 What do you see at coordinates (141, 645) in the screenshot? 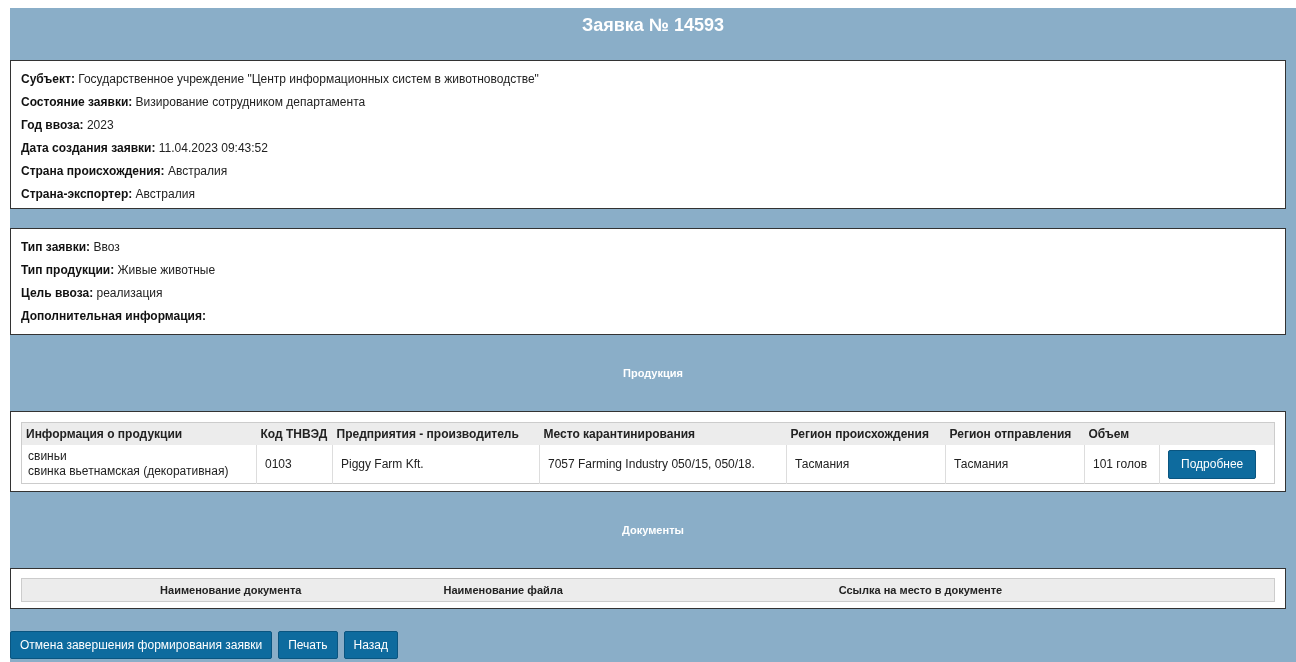
I see `action-button: Отмена завершения формирования заявки` at bounding box center [141, 645].